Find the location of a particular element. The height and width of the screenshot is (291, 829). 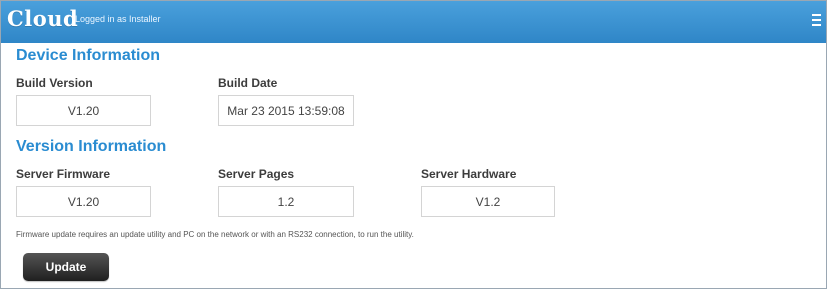

server-firmware-label: Server Firmware is located at coordinates (63, 174).